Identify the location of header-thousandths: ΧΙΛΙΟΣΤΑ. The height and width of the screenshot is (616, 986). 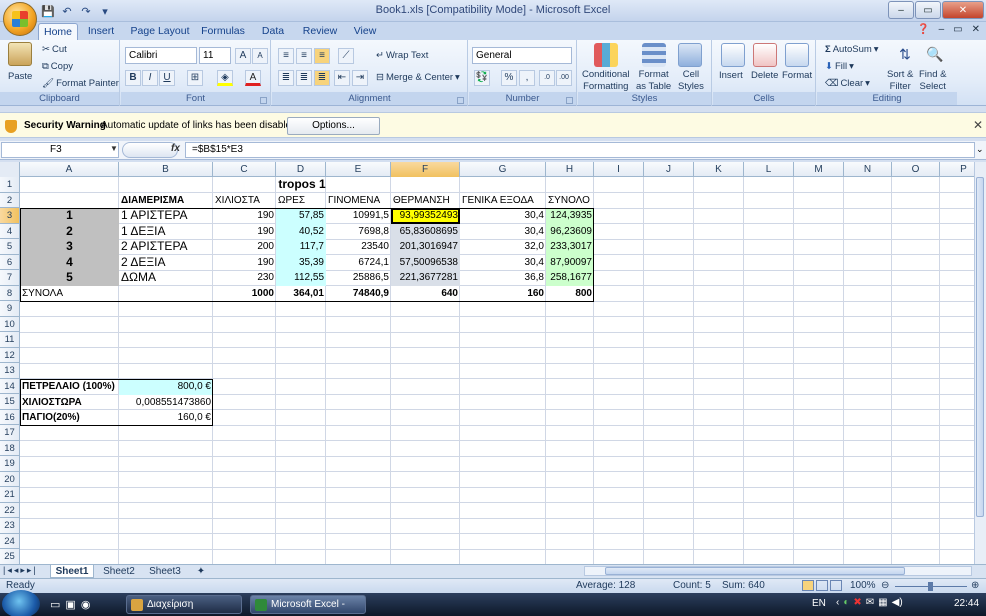
(237, 200).